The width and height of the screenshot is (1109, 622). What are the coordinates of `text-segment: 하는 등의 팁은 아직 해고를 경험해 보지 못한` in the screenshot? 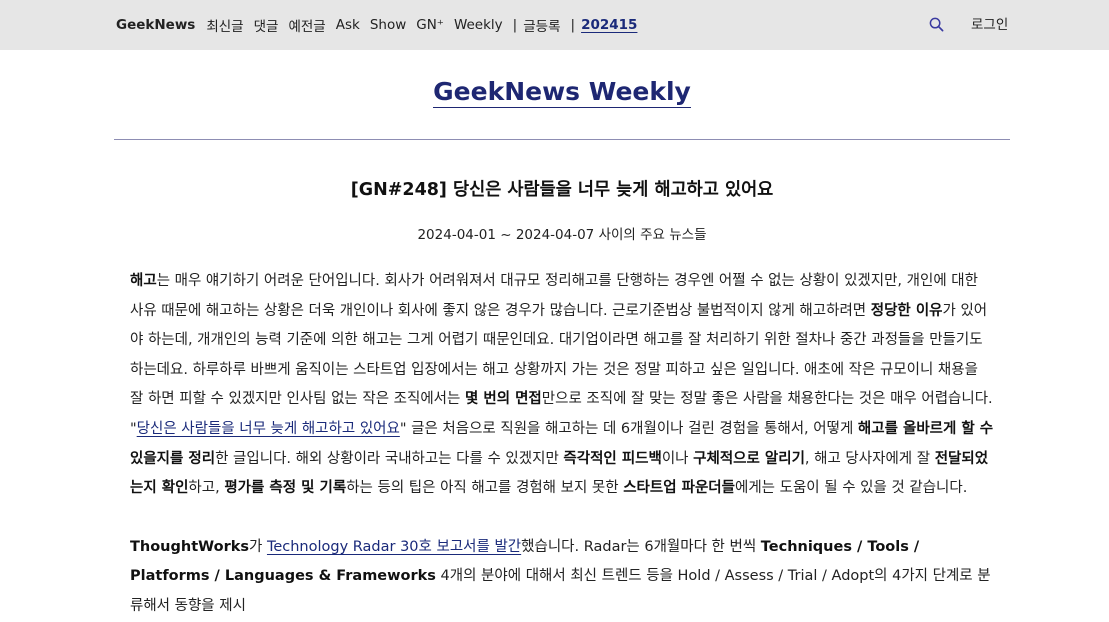 It's located at (485, 488).